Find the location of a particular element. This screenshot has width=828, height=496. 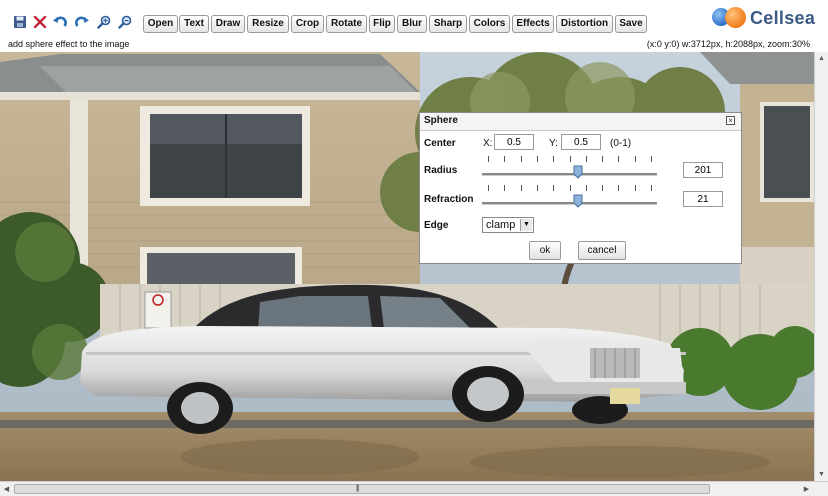

radius-slider is located at coordinates (571, 168).